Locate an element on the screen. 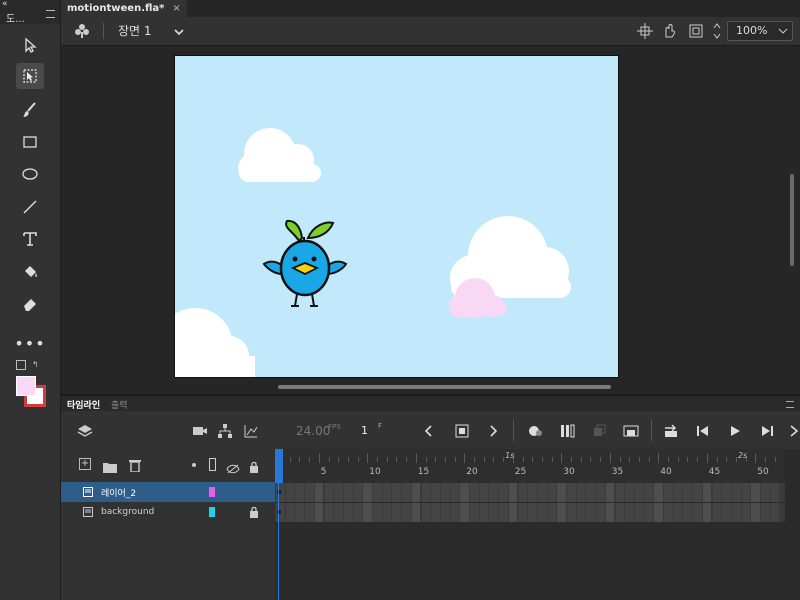 Image resolution: width=800 pixels, height=600 pixels. swap-colors-icon: ↰ is located at coordinates (36, 364).